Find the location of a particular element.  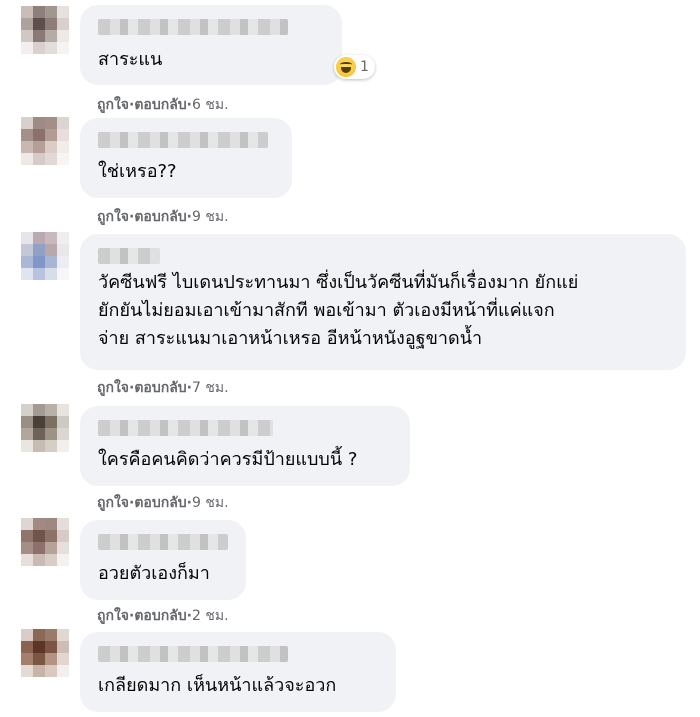

comment-text: อวยตัวเองก็มา is located at coordinates (154, 573).